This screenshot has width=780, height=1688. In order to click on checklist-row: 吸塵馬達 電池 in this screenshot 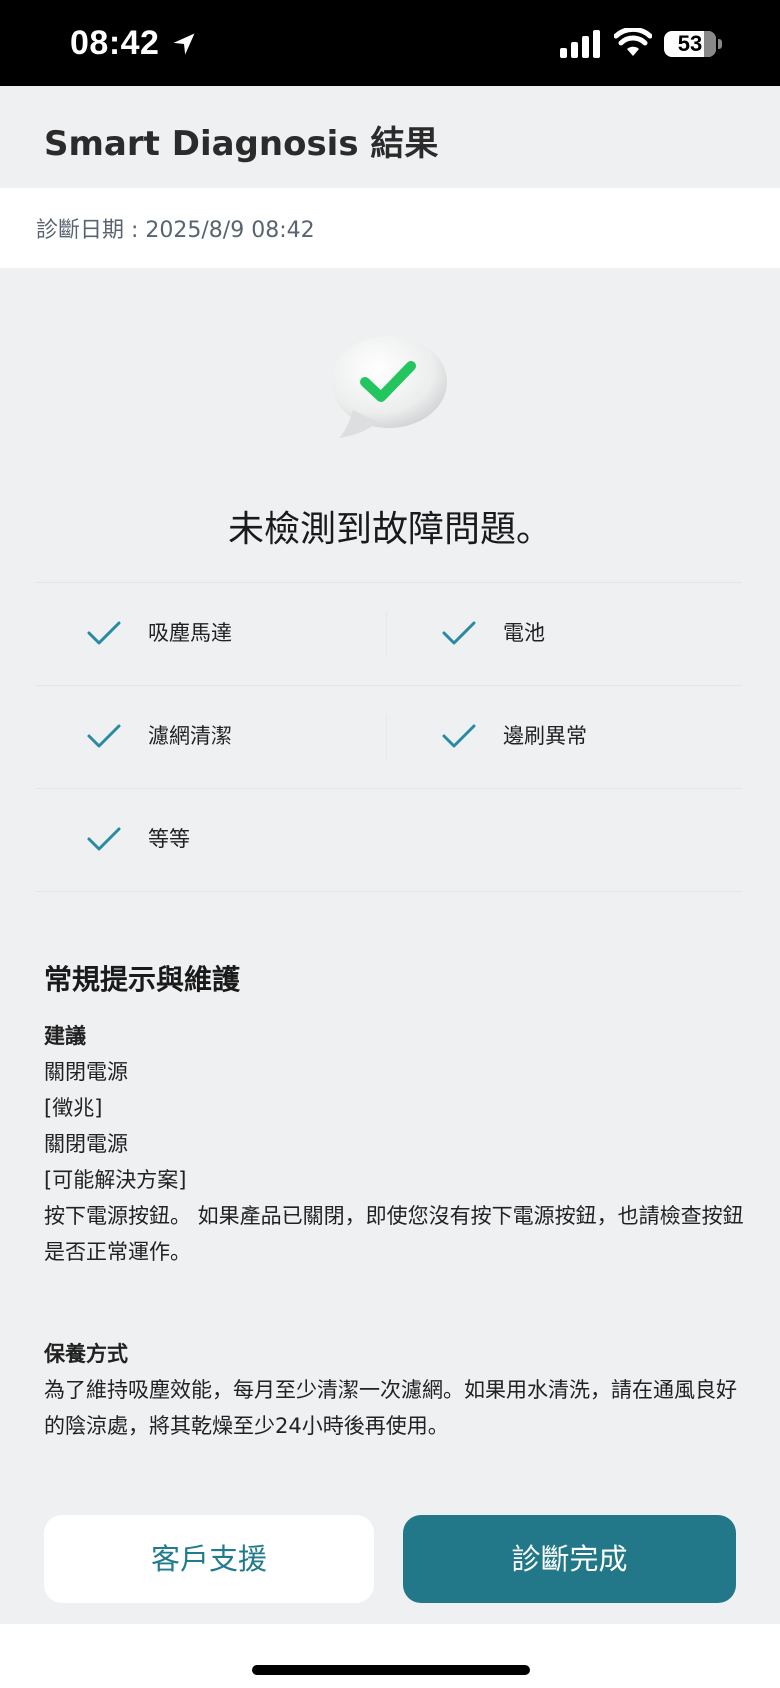, I will do `click(389, 633)`.